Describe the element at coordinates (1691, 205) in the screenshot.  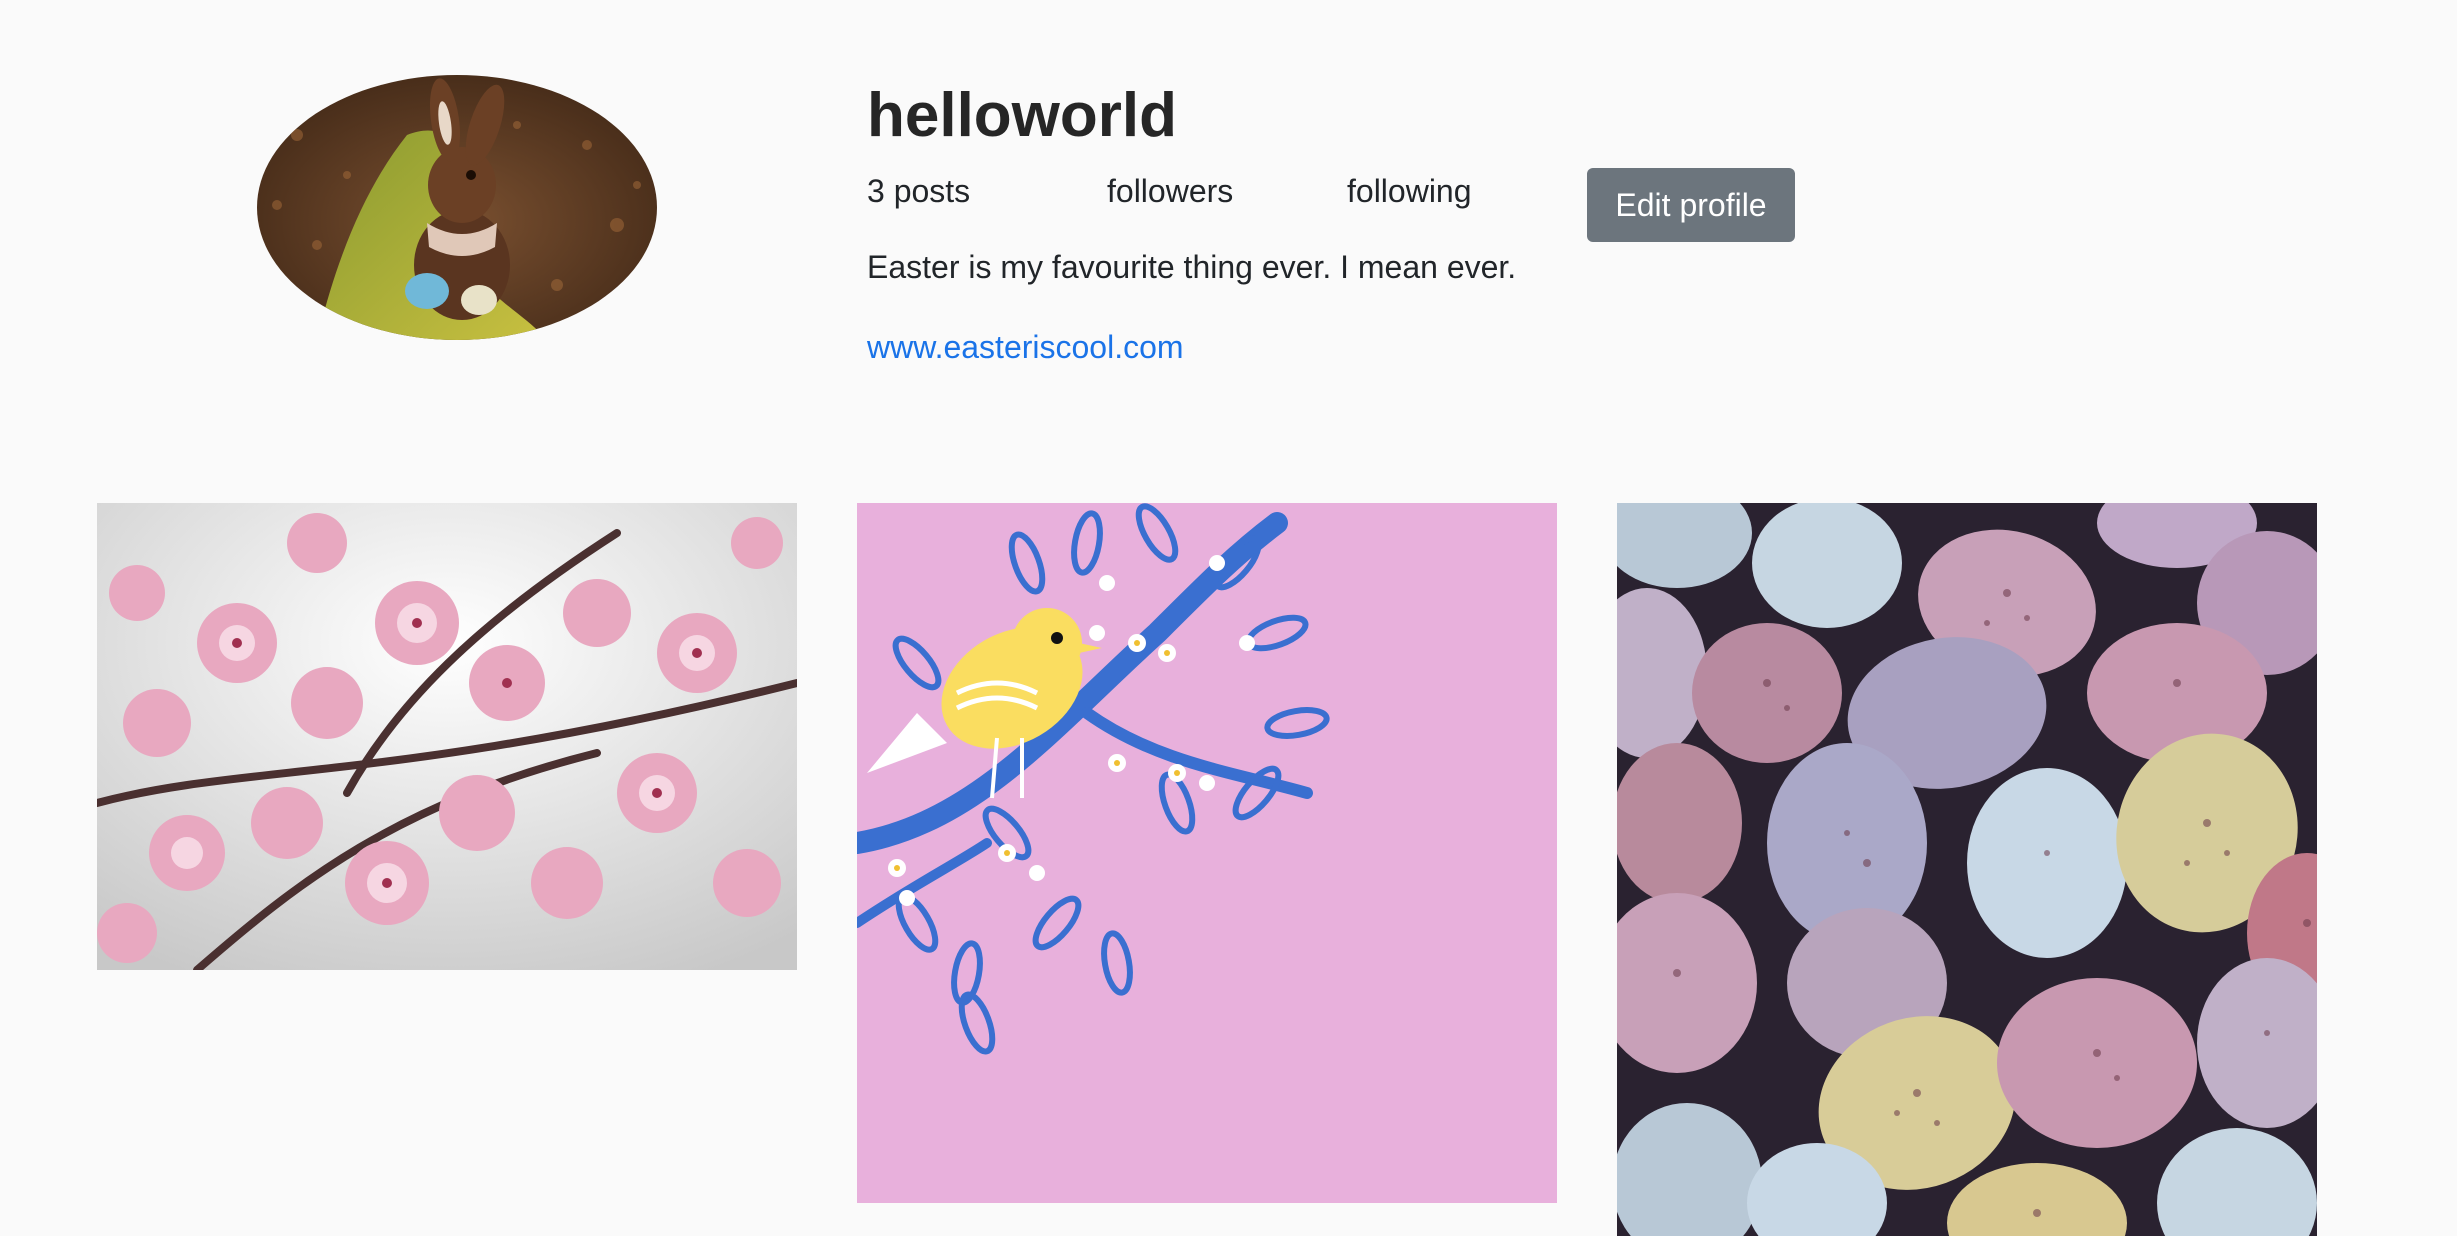
I see `edit-profile-button: Edit profile` at that location.